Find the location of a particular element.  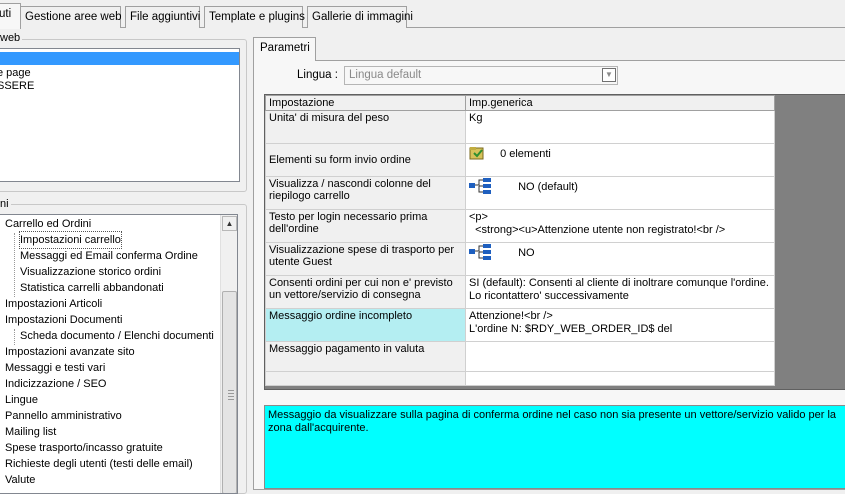

tab-gallerie-immagini: Gallerie di immagini is located at coordinates (360, 17).